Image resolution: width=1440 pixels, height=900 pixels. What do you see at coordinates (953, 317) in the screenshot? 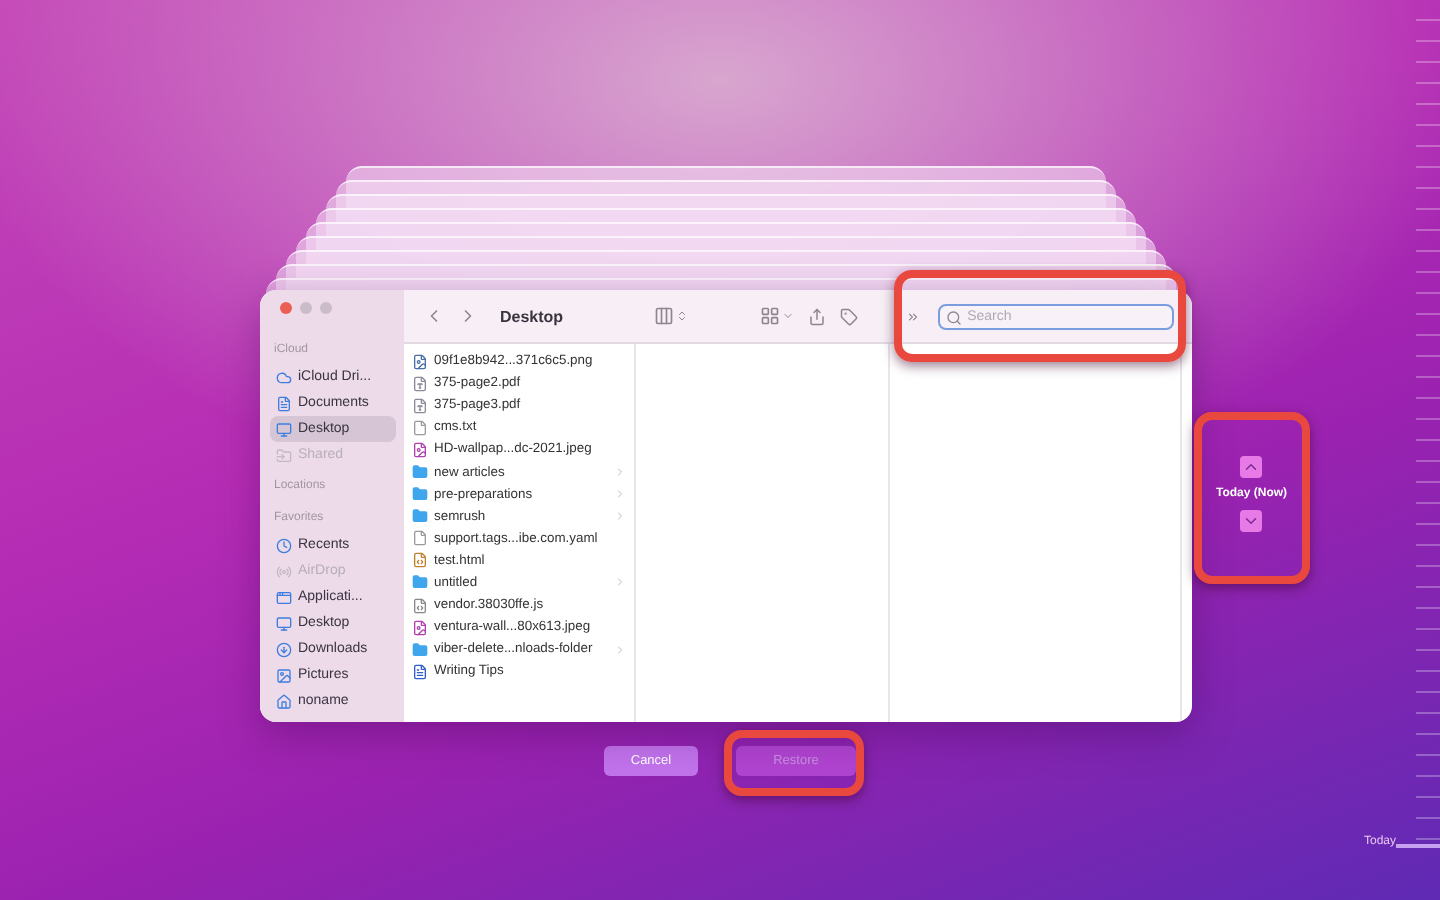
I see `search-icon` at bounding box center [953, 317].